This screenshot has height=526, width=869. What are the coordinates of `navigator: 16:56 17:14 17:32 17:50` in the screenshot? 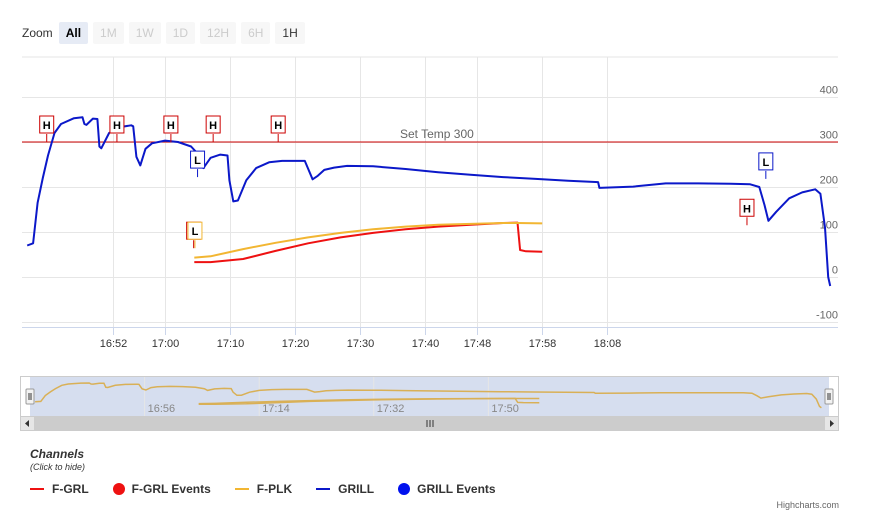 It's located at (429, 403).